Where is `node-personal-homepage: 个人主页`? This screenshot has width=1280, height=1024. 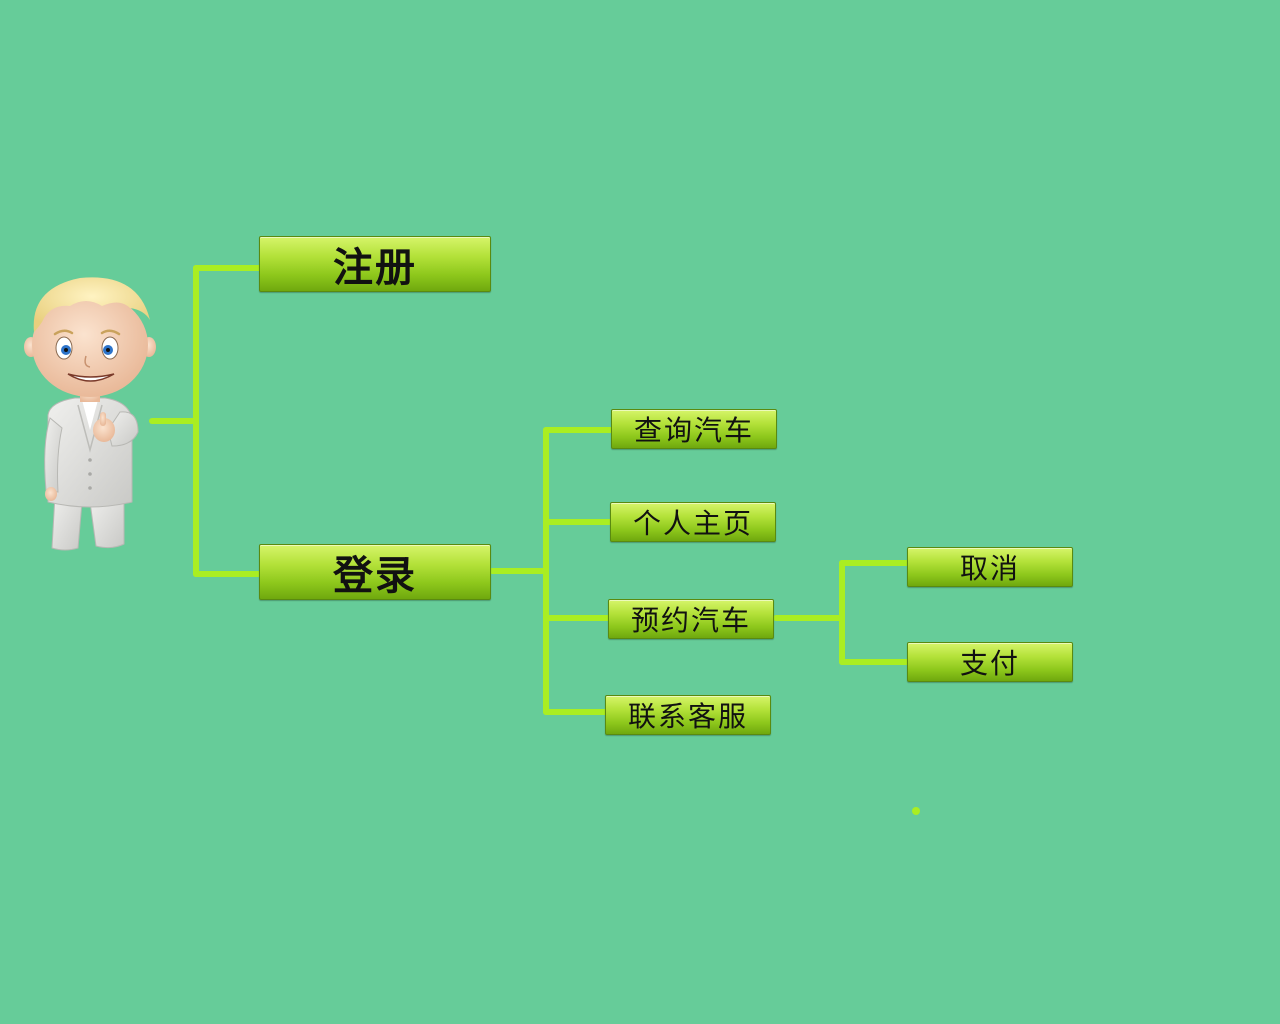
node-personal-homepage: 个人主页 is located at coordinates (693, 522).